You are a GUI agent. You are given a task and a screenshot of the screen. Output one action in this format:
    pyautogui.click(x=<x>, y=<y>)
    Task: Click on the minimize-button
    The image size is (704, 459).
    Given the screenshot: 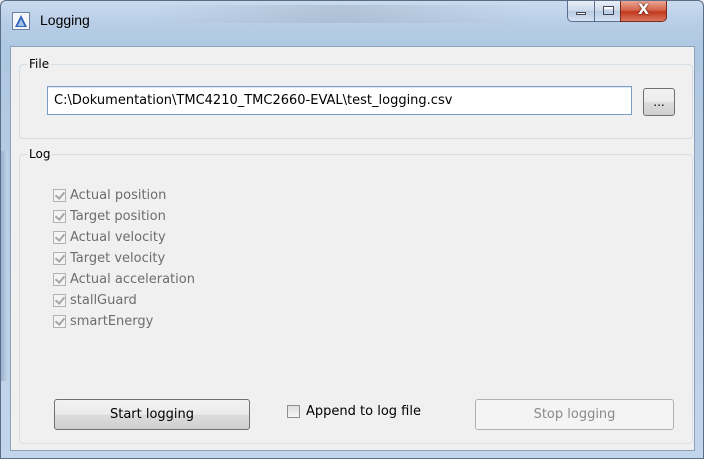 What is the action you would take?
    pyautogui.click(x=581, y=11)
    